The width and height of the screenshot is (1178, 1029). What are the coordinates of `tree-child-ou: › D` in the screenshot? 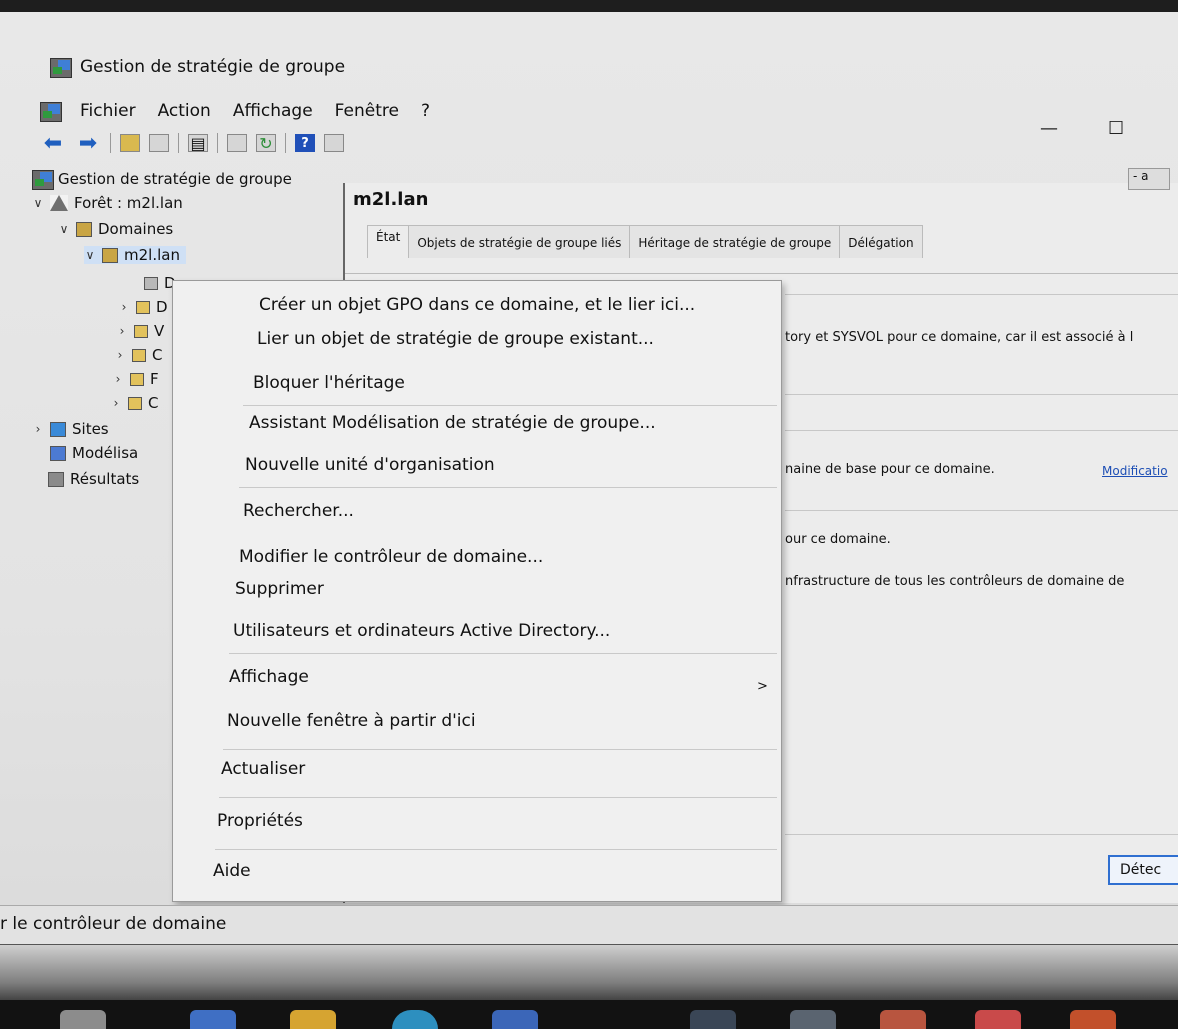 It's located at (143, 307).